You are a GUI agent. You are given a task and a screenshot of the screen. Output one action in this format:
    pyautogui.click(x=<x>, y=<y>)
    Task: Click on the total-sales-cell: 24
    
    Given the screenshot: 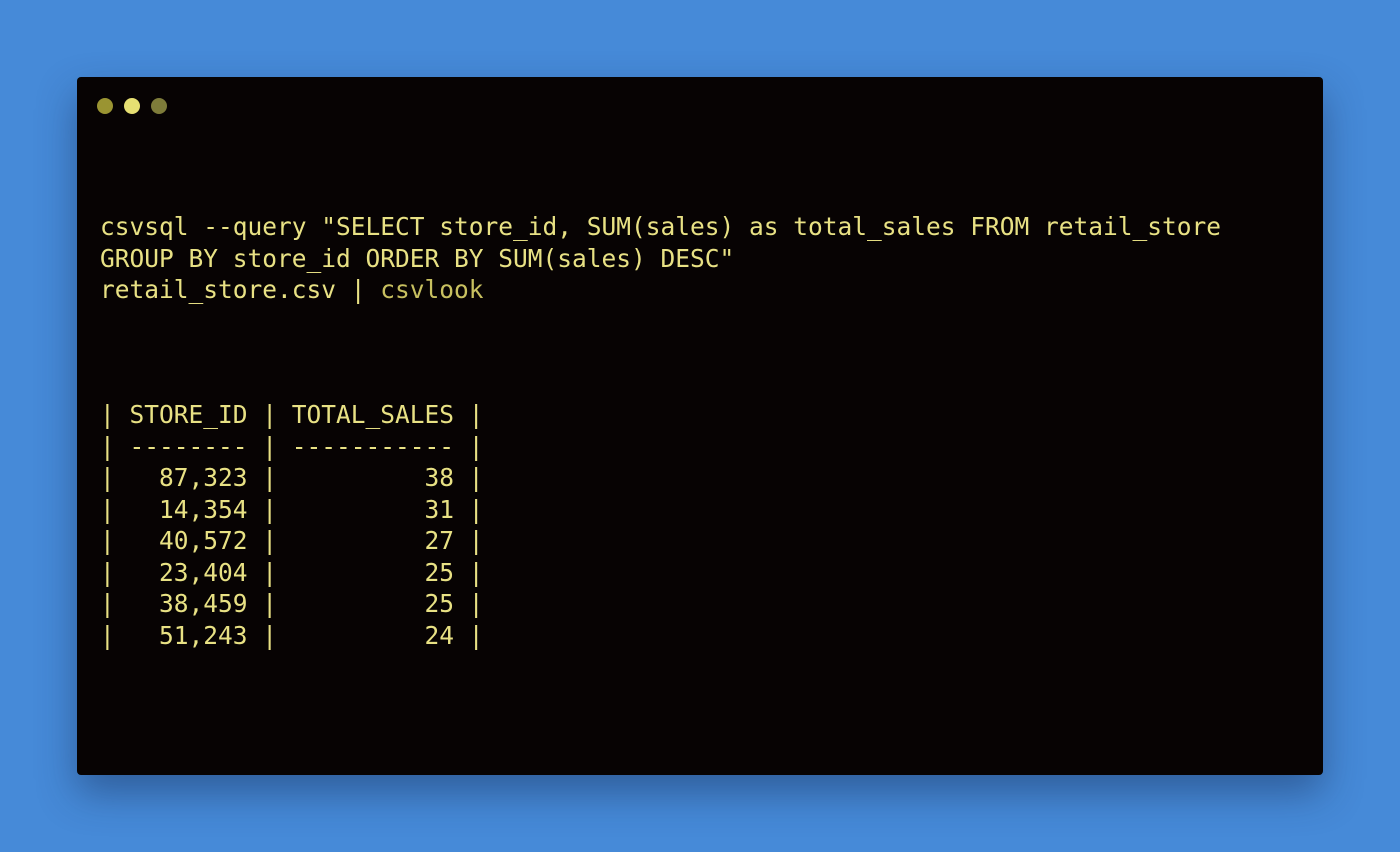 What is the action you would take?
    pyautogui.click(x=439, y=635)
    